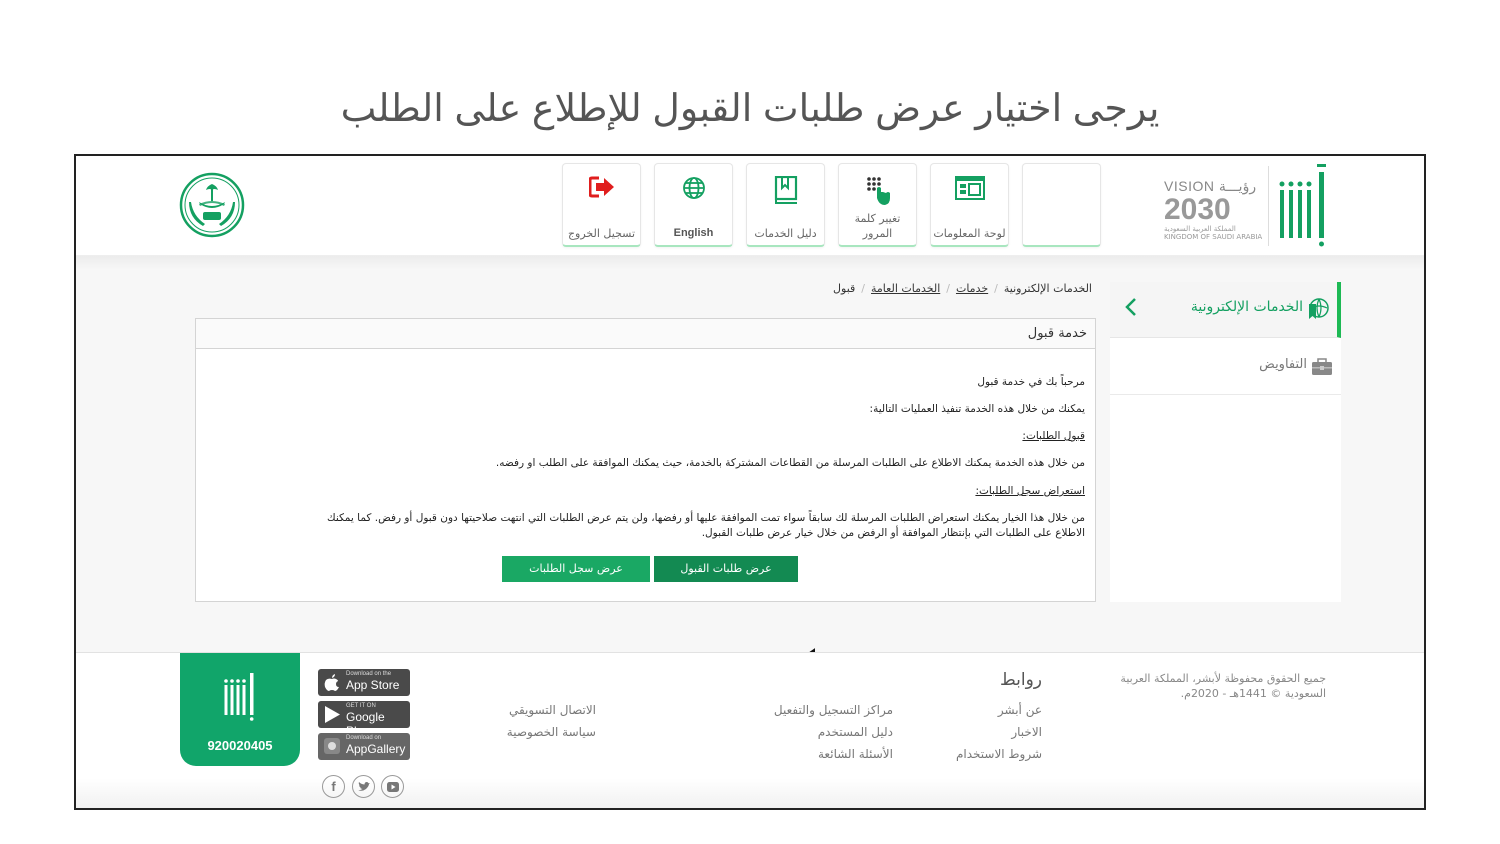 This screenshot has height=844, width=1500. I want to click on footer-link-faq: الأسئلة الشائعة, so click(855, 754).